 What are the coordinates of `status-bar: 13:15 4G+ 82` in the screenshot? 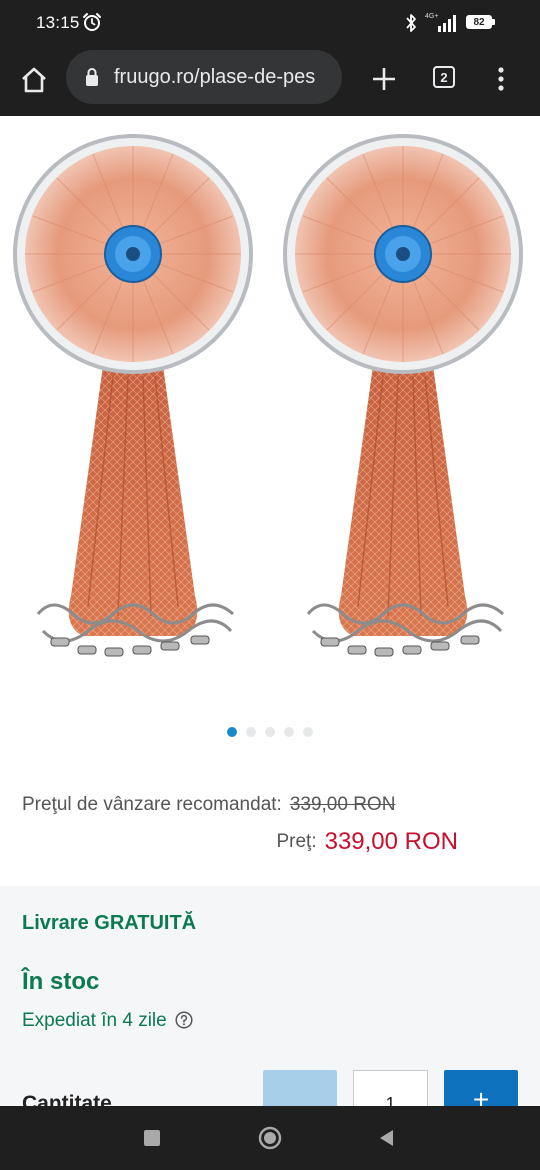 It's located at (270, 23).